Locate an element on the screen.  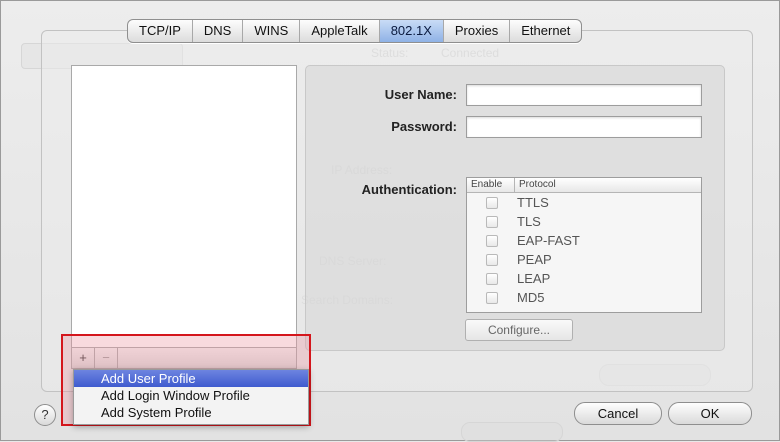
protocol-row-peap: PEAP is located at coordinates (584, 259).